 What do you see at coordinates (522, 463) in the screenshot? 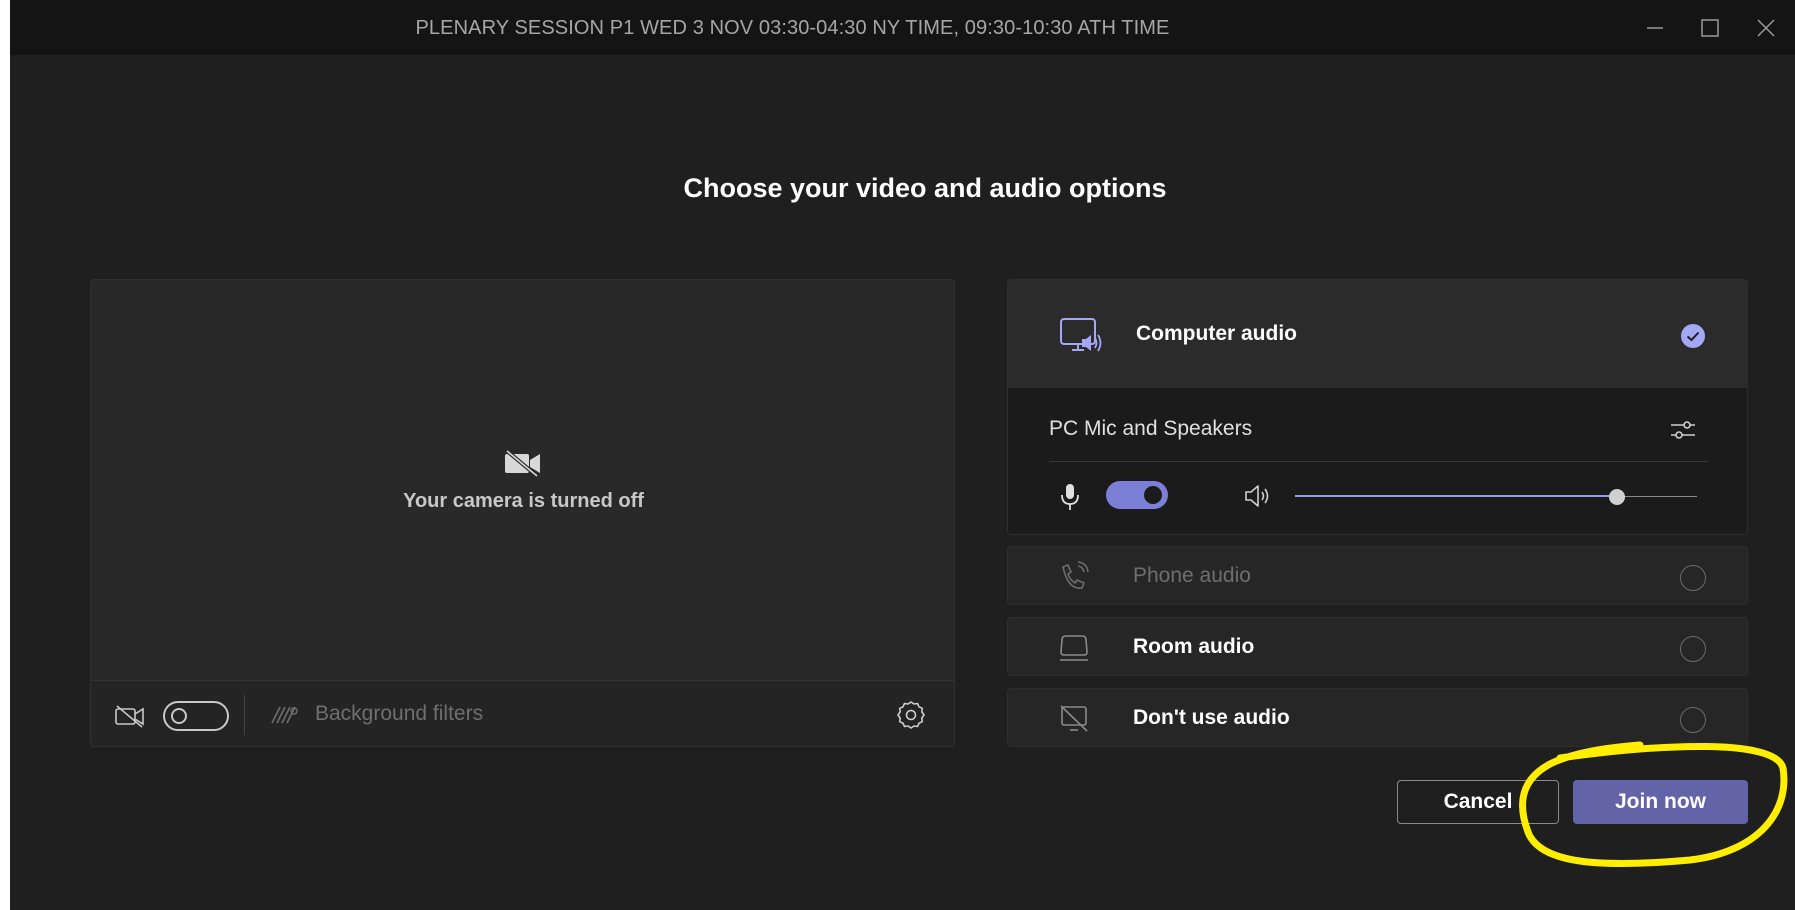
I see `video-off-icon` at bounding box center [522, 463].